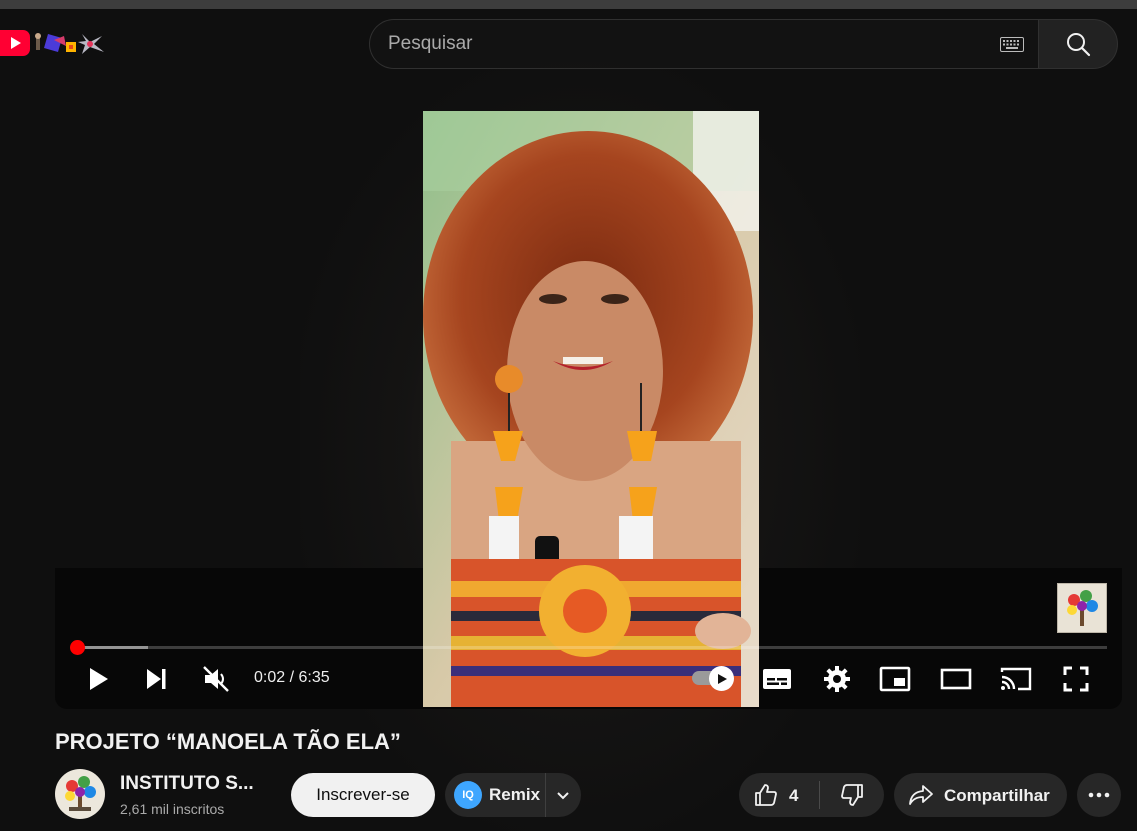 The width and height of the screenshot is (1137, 831). I want to click on theater-mode-button, so click(956, 679).